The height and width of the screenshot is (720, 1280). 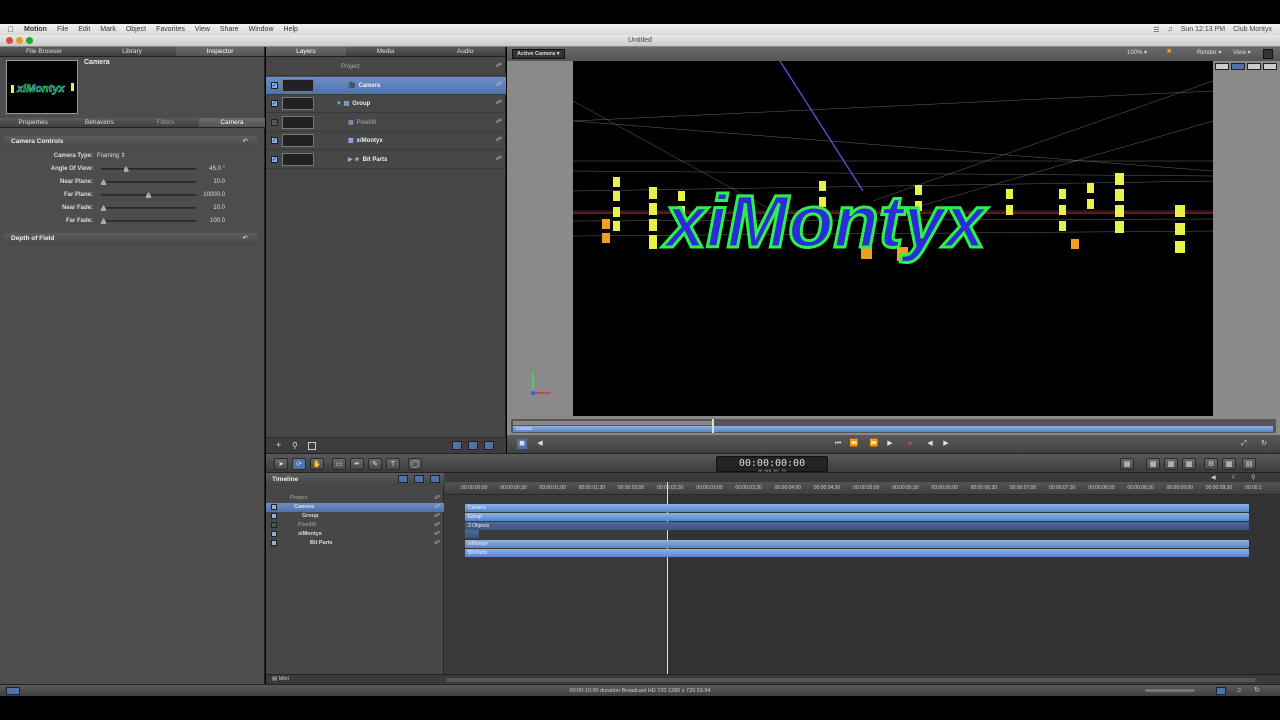 I want to click on next-keyframe-icon: ▶, so click(x=946, y=444).